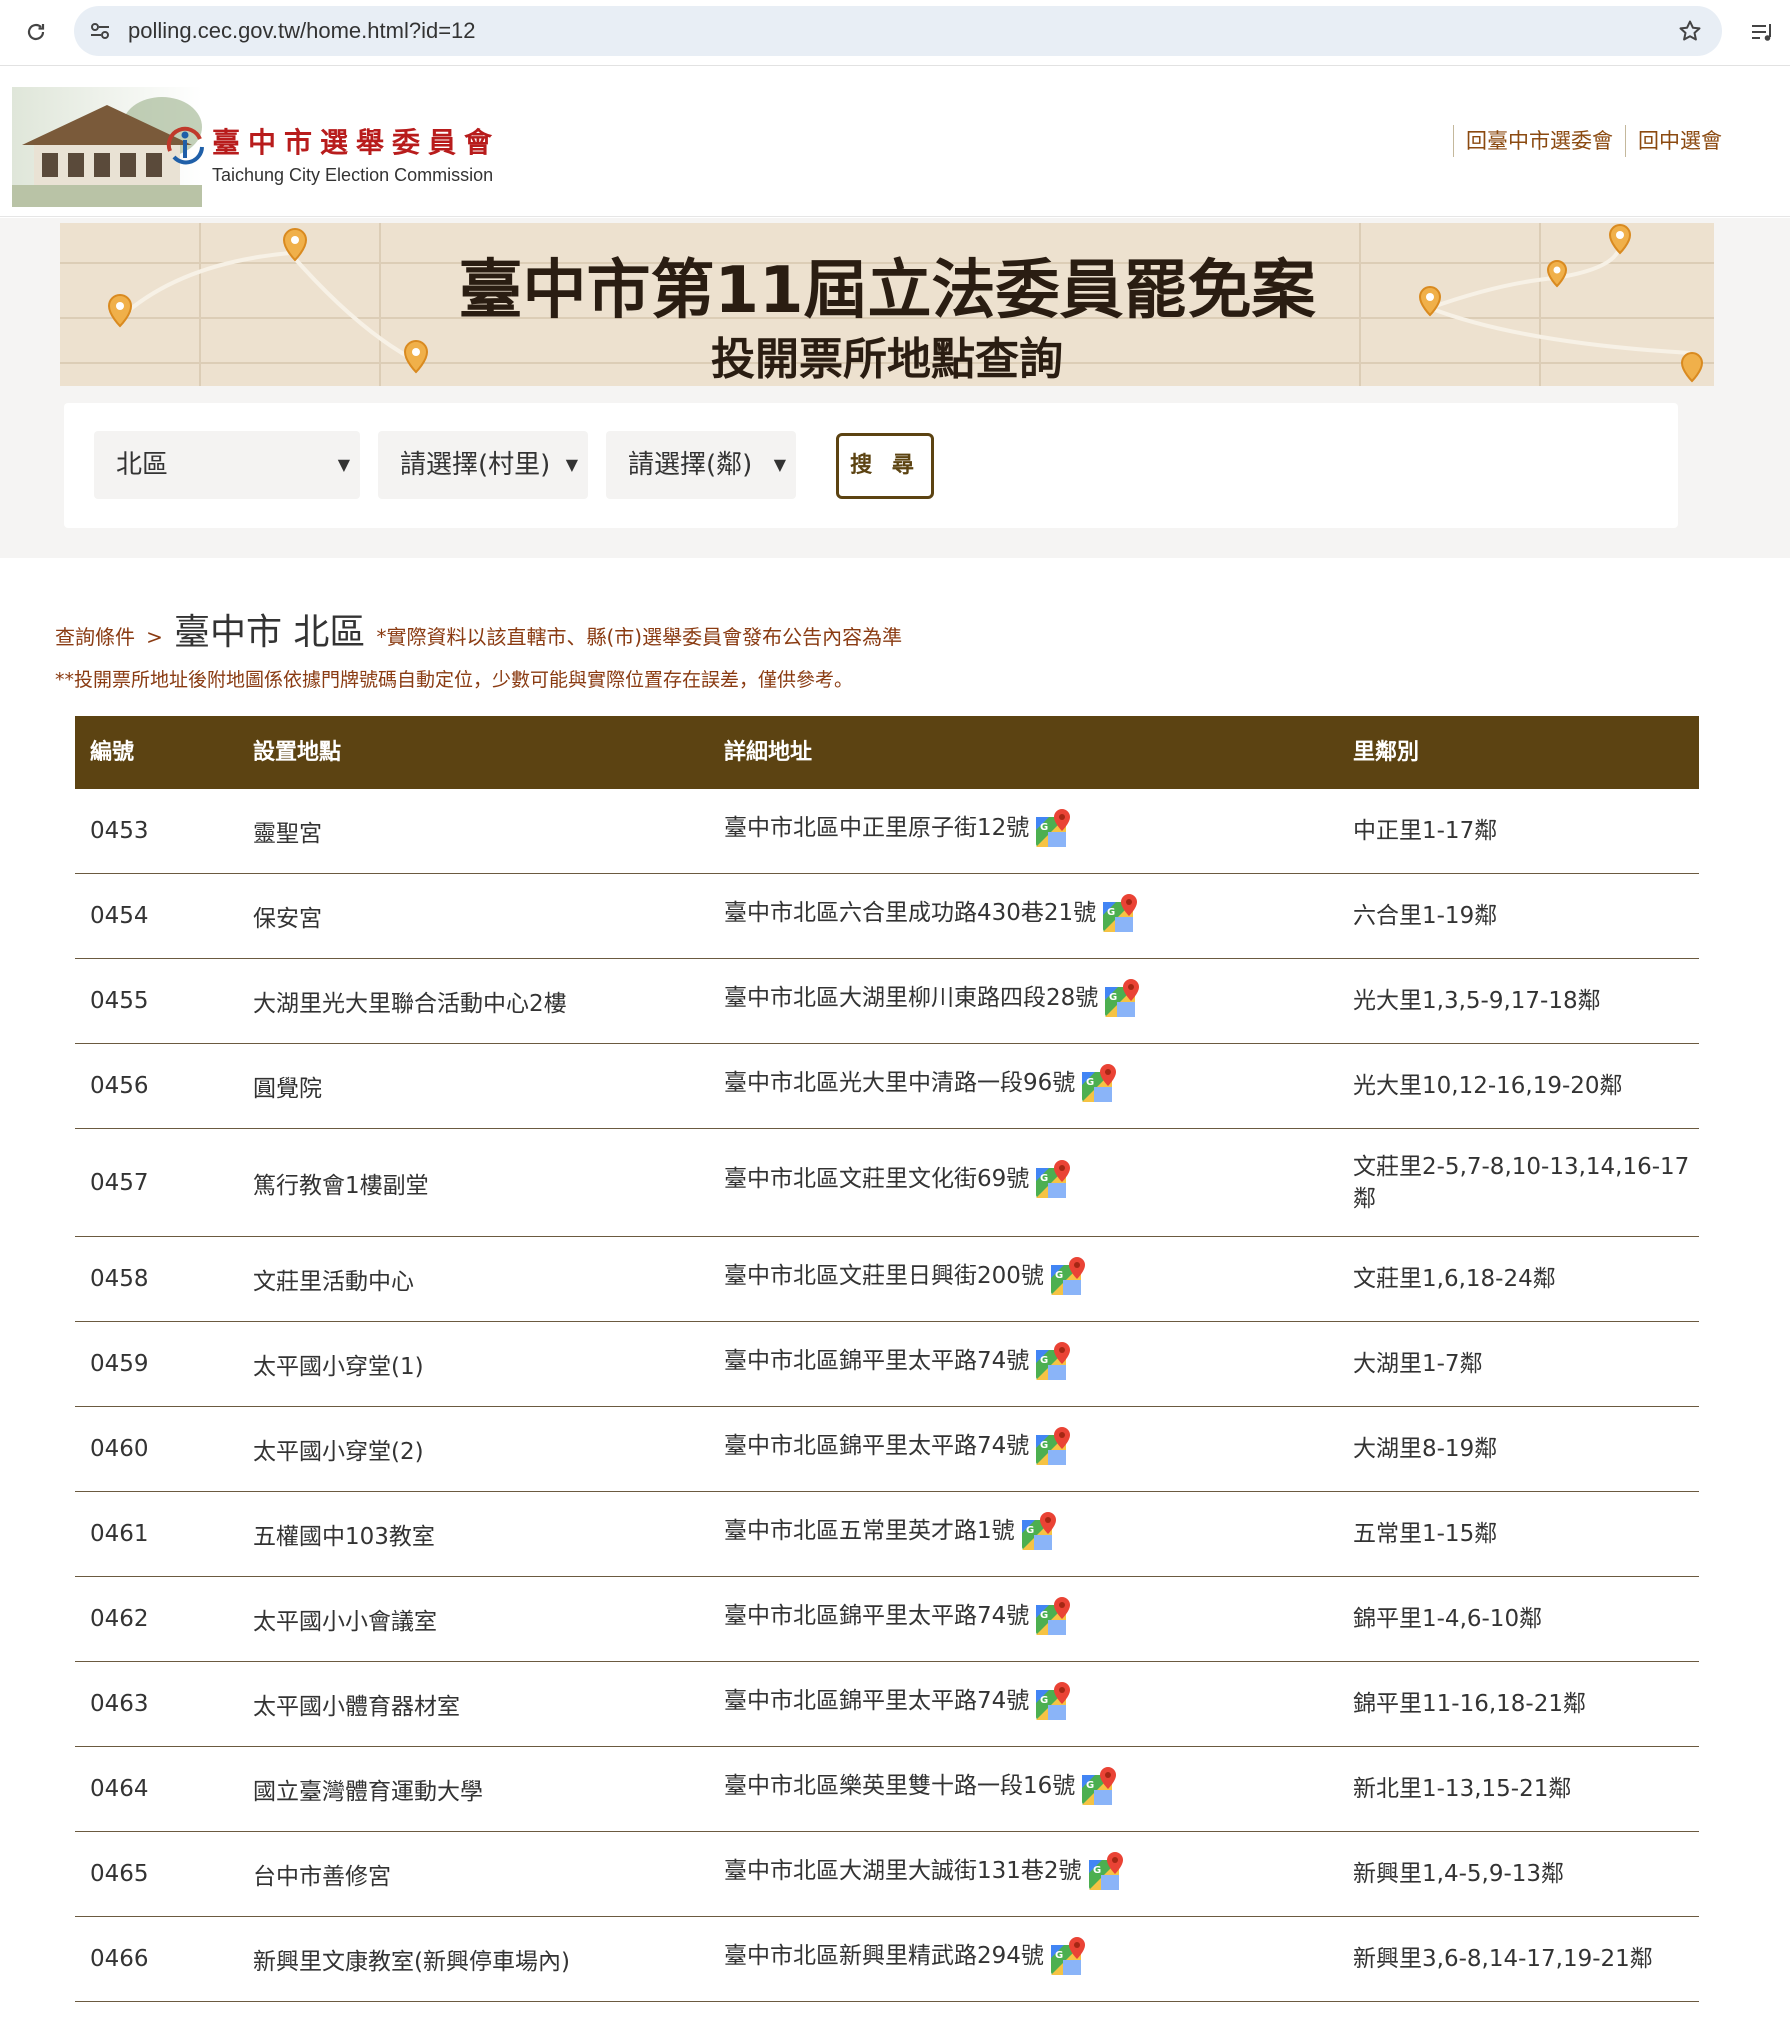 This screenshot has height=2017, width=1790. What do you see at coordinates (877, 1446) in the screenshot?
I see `station-address: 臺中市北區錦平里太平路74號` at bounding box center [877, 1446].